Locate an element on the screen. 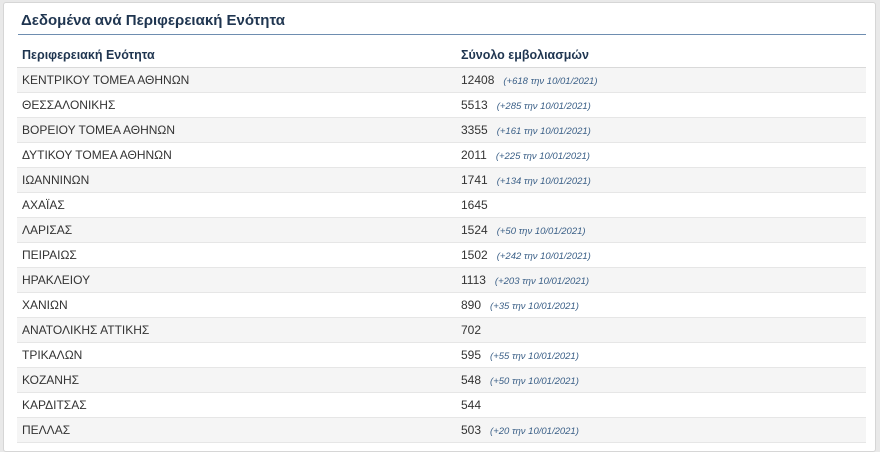  region-name-cell: ΙΩΑΝΝΙΝΩΝ is located at coordinates (56, 180).